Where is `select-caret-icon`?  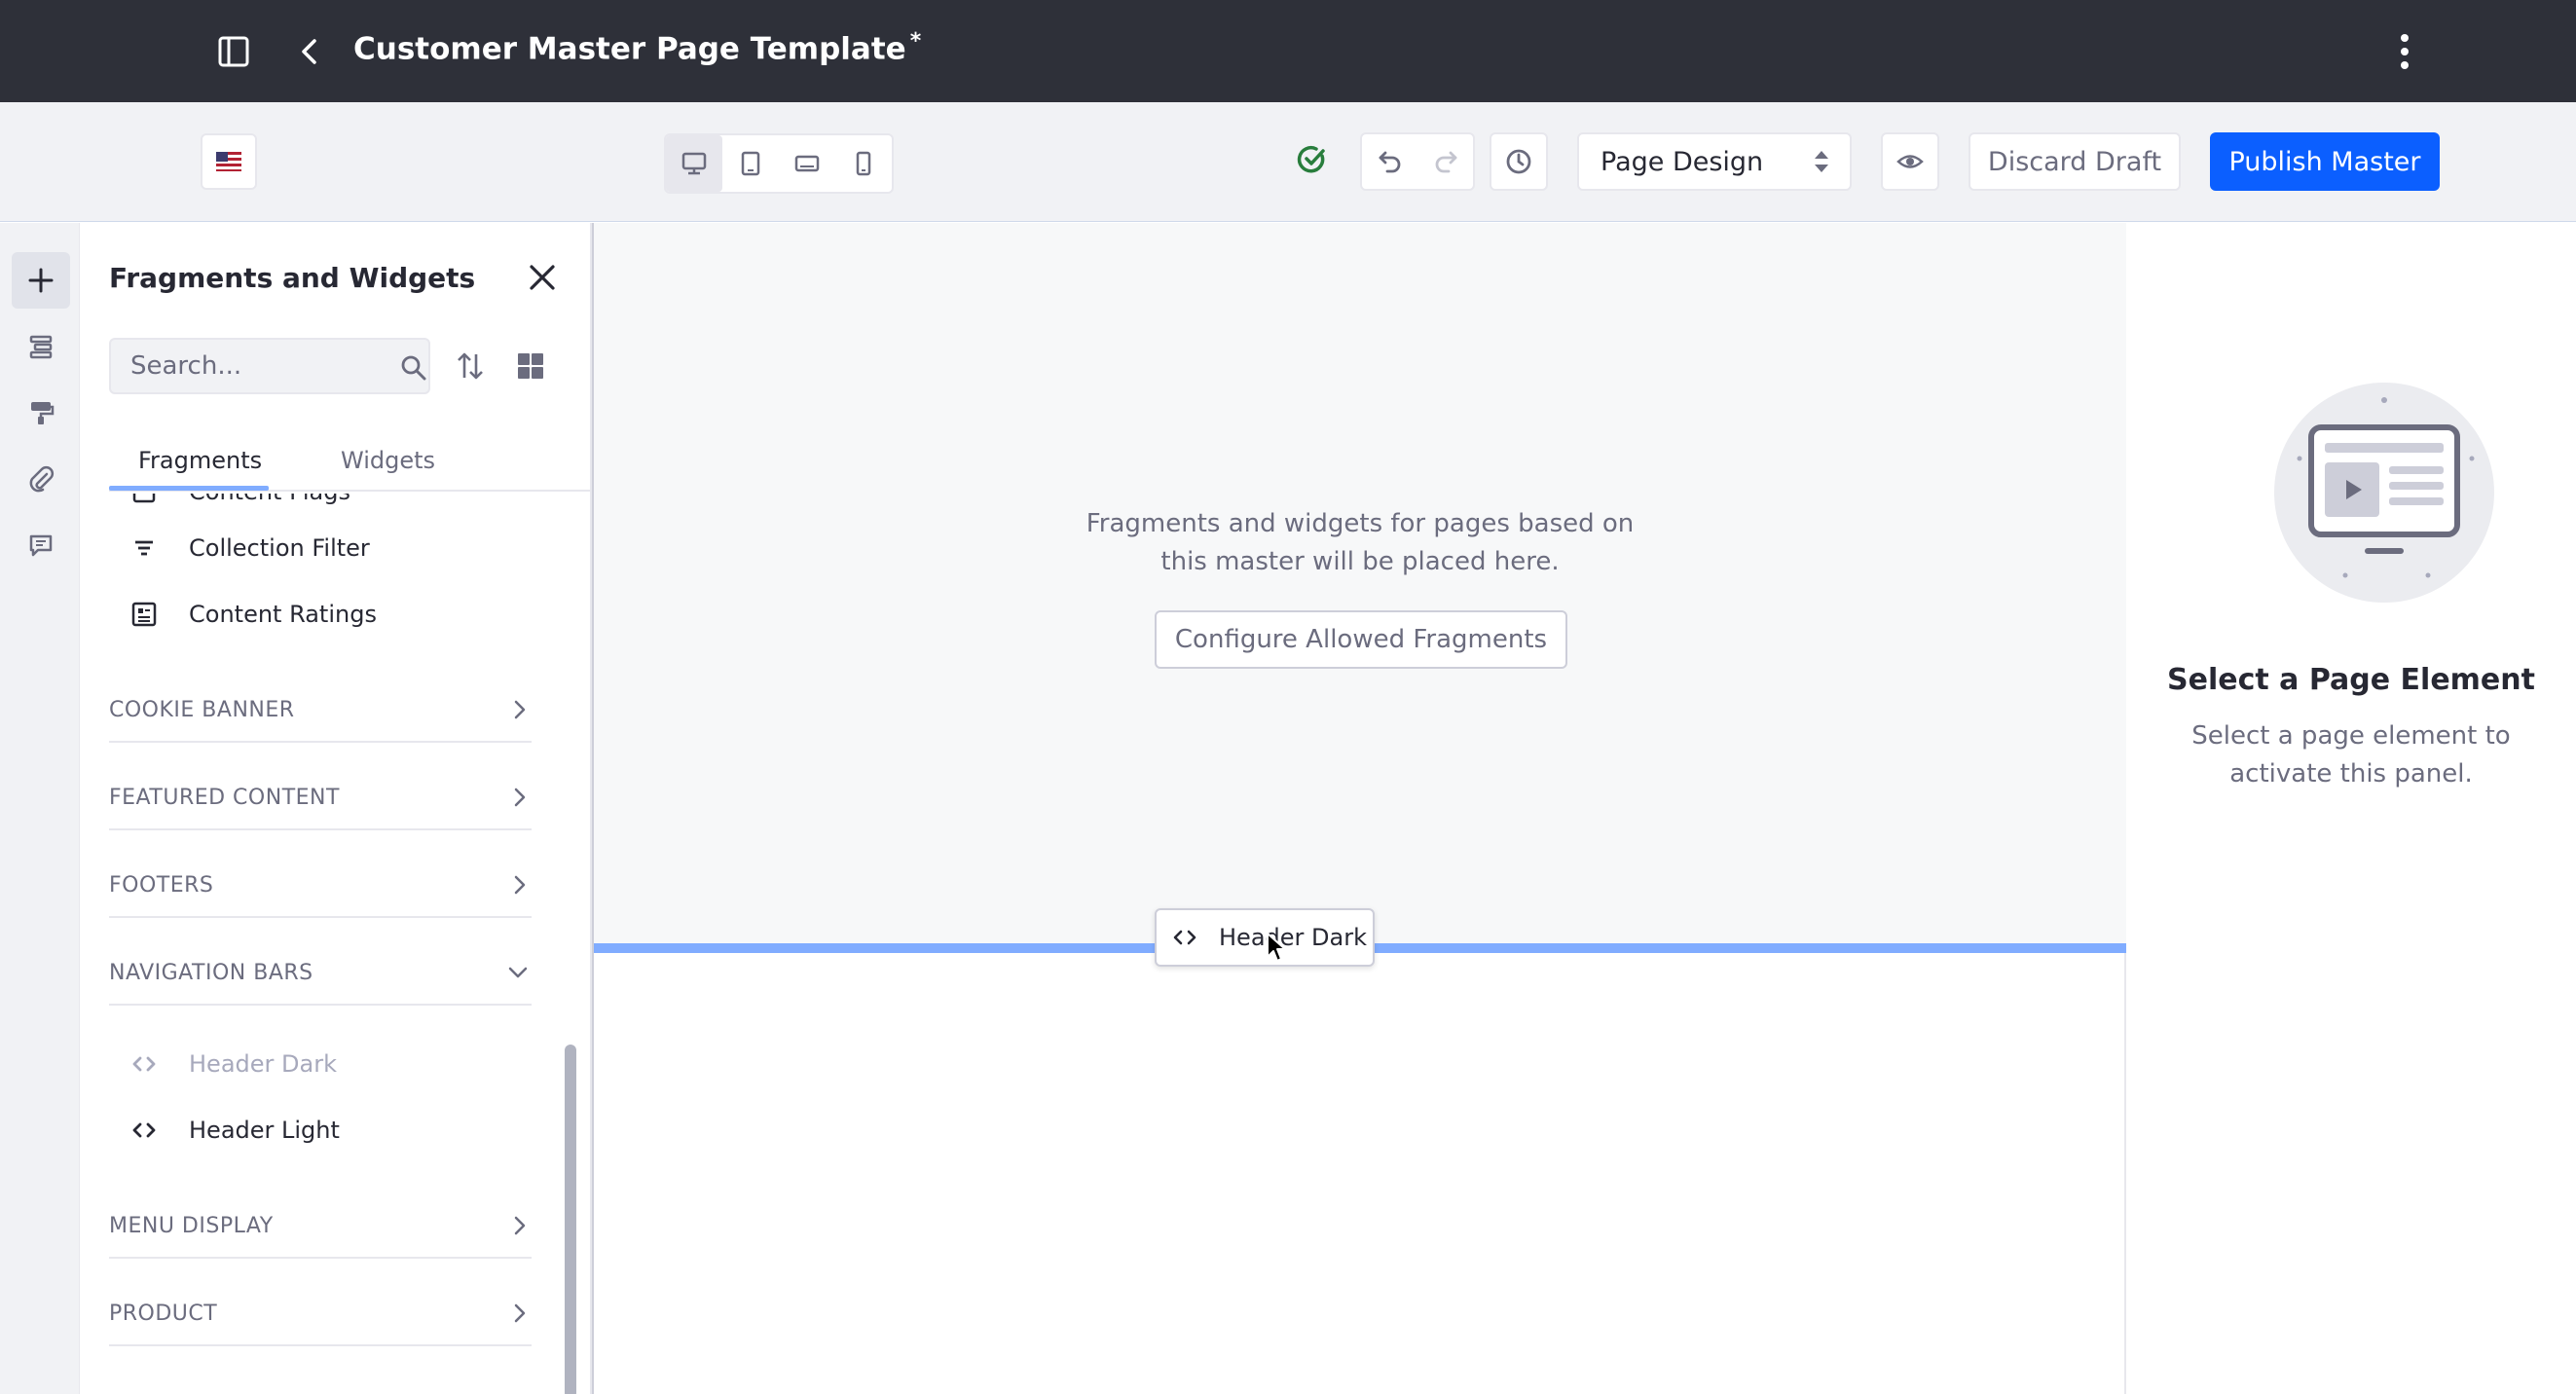
select-caret-icon is located at coordinates (1821, 161).